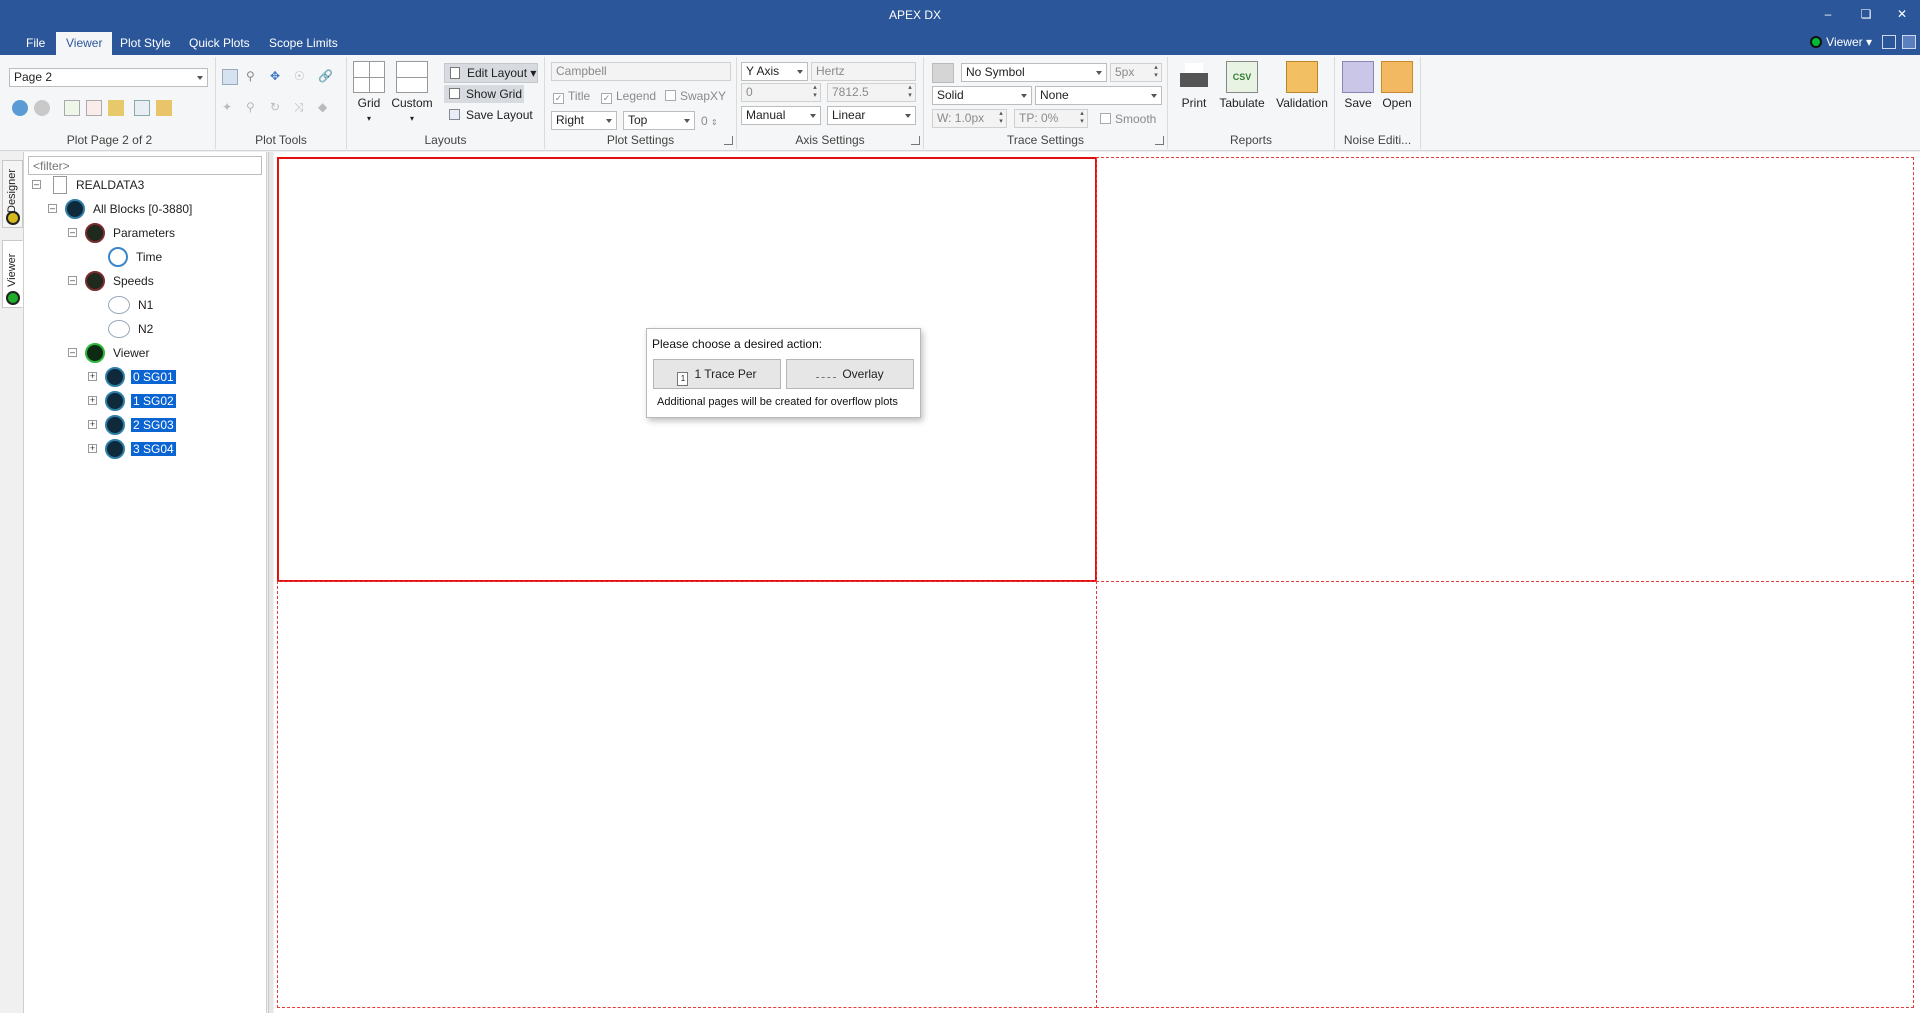  What do you see at coordinates (153, 449) in the screenshot?
I see `tree-node-label: 3 SG04` at bounding box center [153, 449].